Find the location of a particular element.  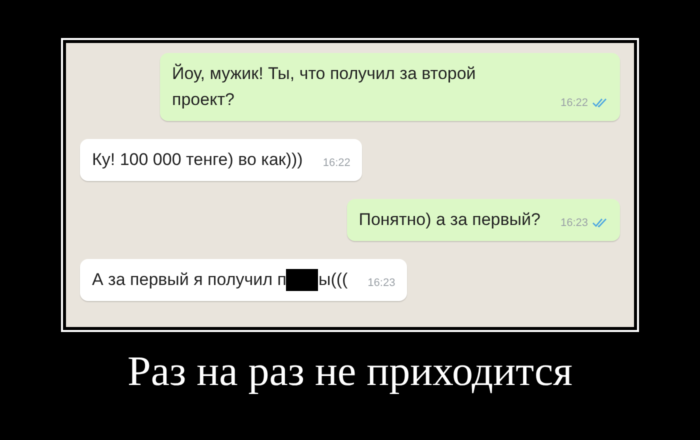

poster-caption: Раз на раз не приходится is located at coordinates (350, 372).